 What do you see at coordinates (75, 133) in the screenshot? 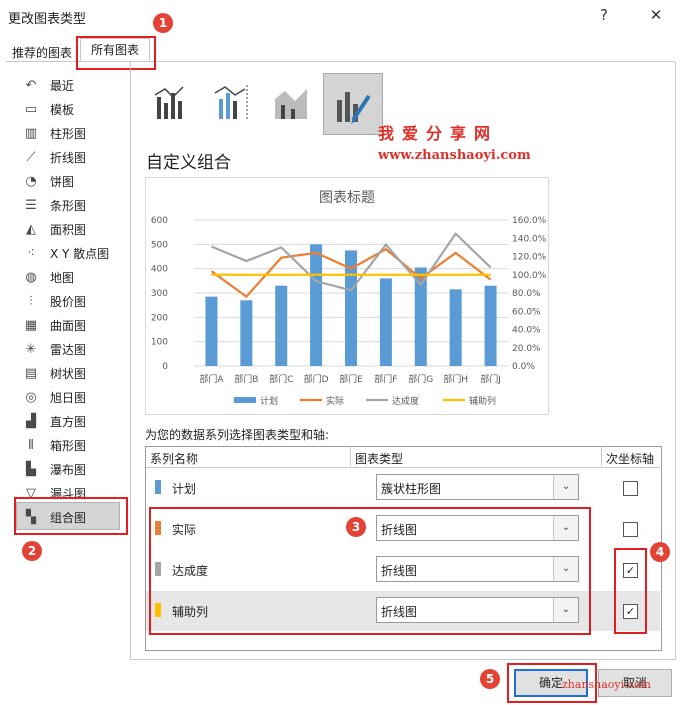
I see `sidebar-item-column-chart: ▥ 柱形图` at bounding box center [75, 133].